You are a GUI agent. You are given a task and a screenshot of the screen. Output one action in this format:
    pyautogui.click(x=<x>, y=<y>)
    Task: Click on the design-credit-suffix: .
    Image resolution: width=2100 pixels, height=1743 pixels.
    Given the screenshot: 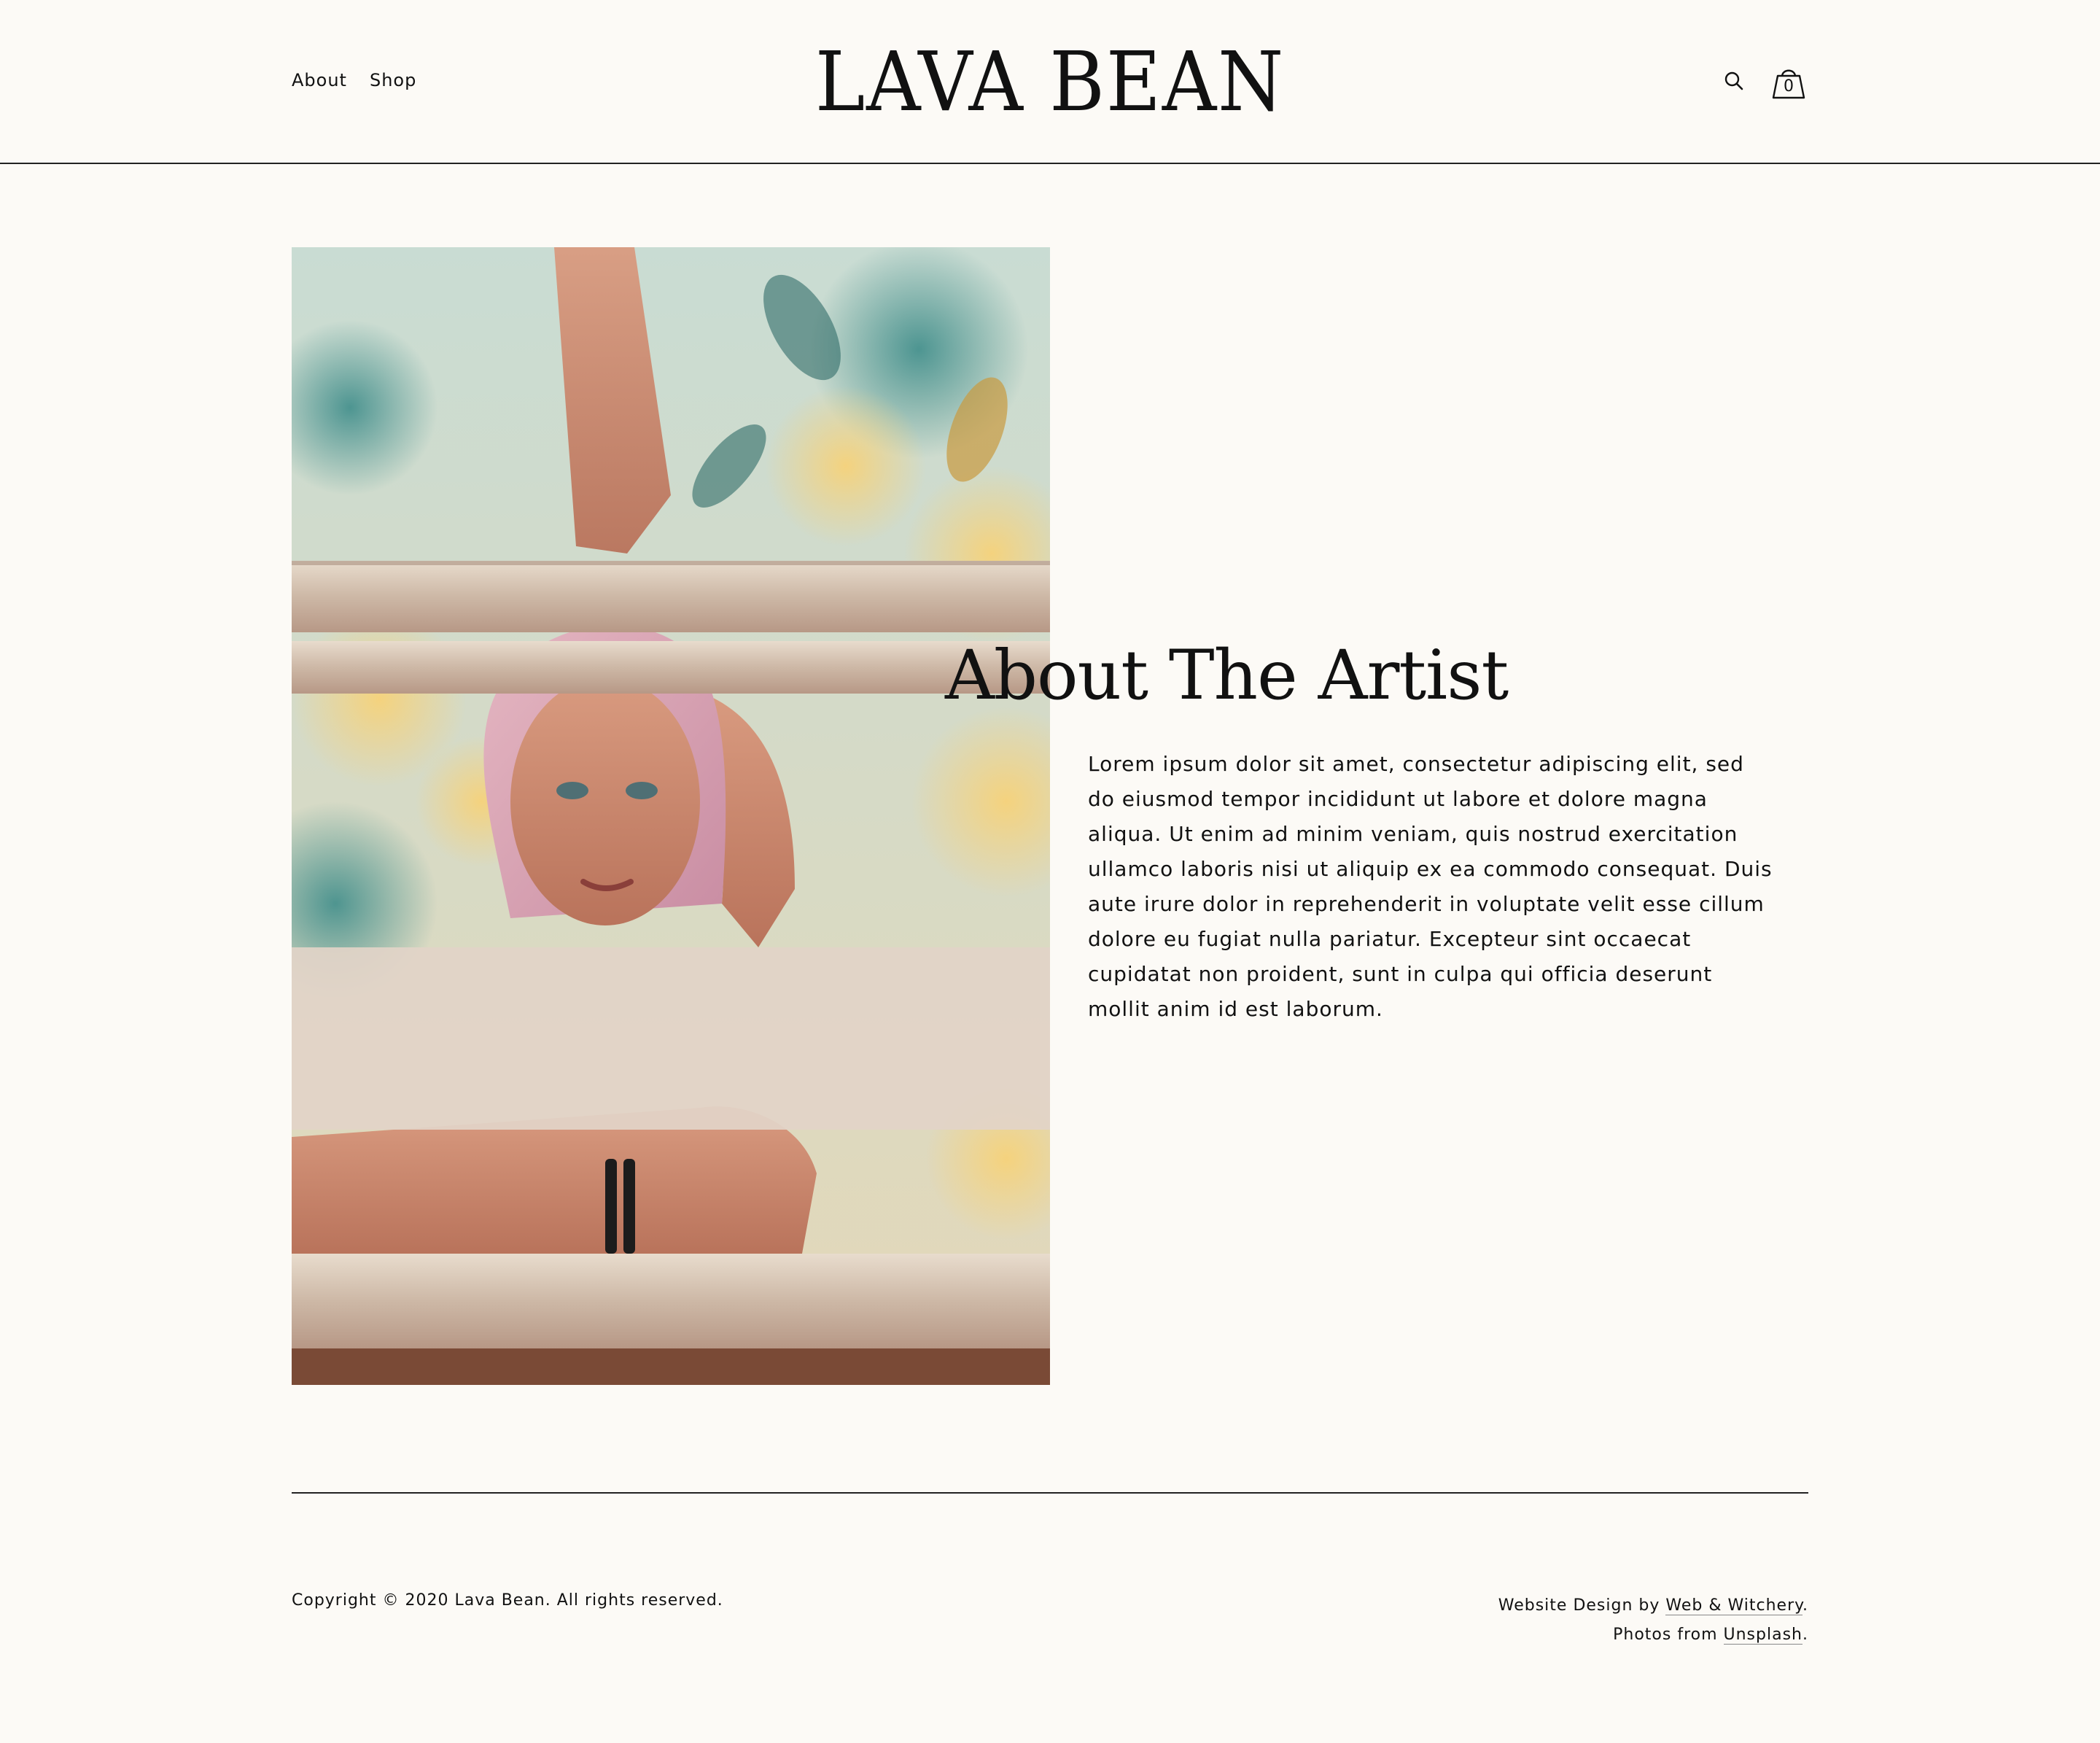 What is the action you would take?
    pyautogui.click(x=1805, y=1605)
    